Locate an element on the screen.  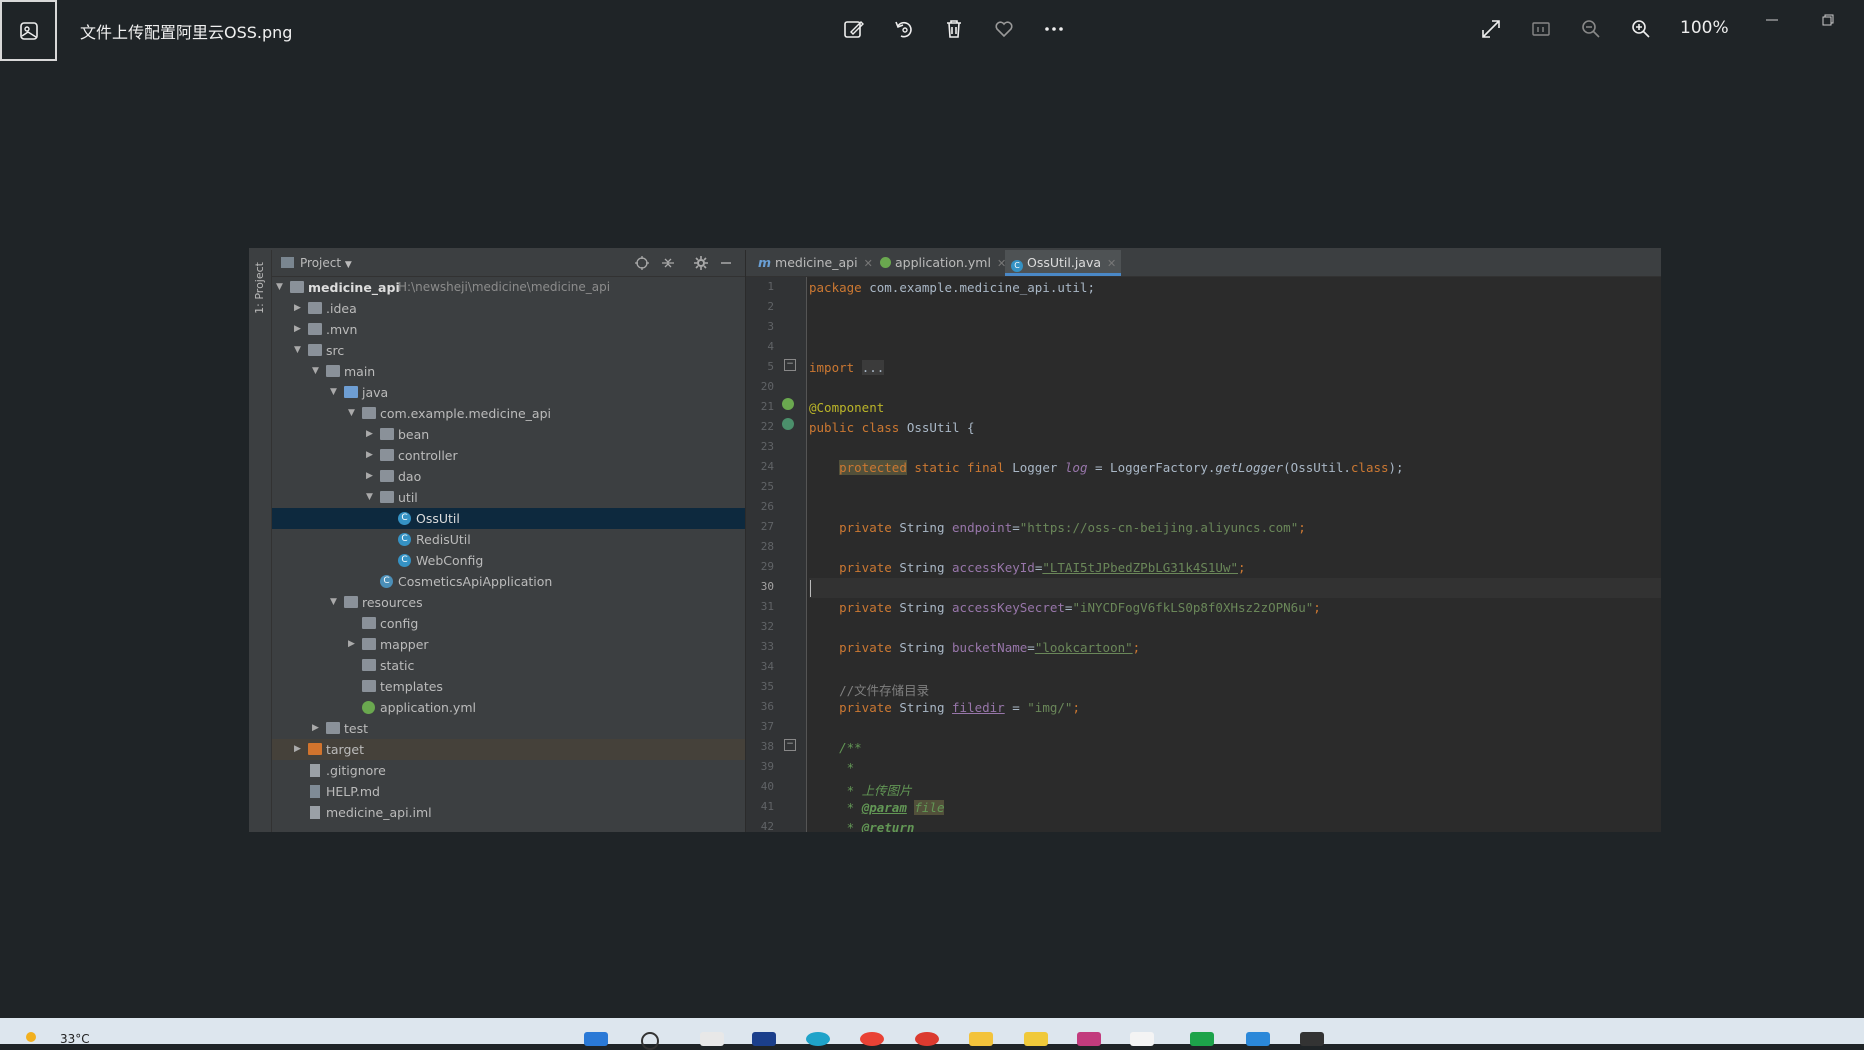
hide-panel-icon is located at coordinates (726, 263).